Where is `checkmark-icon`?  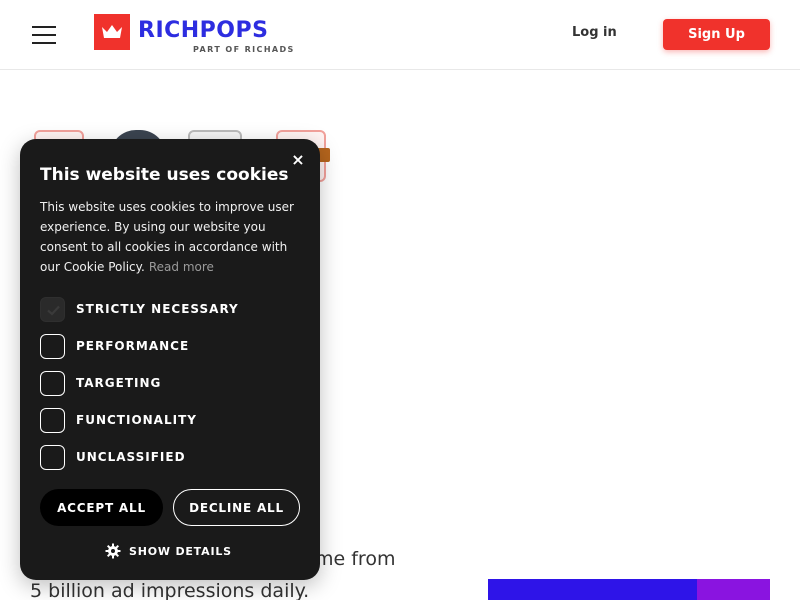
checkmark-icon is located at coordinates (53, 310).